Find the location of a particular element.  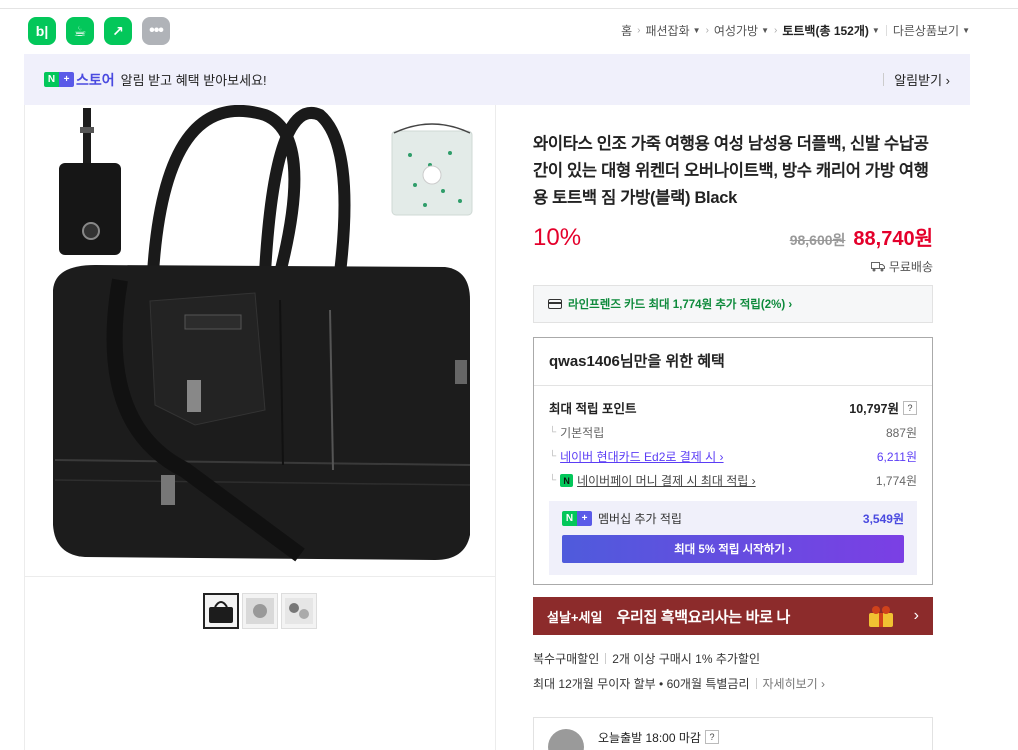

gift-box-icon is located at coordinates (880, 616).